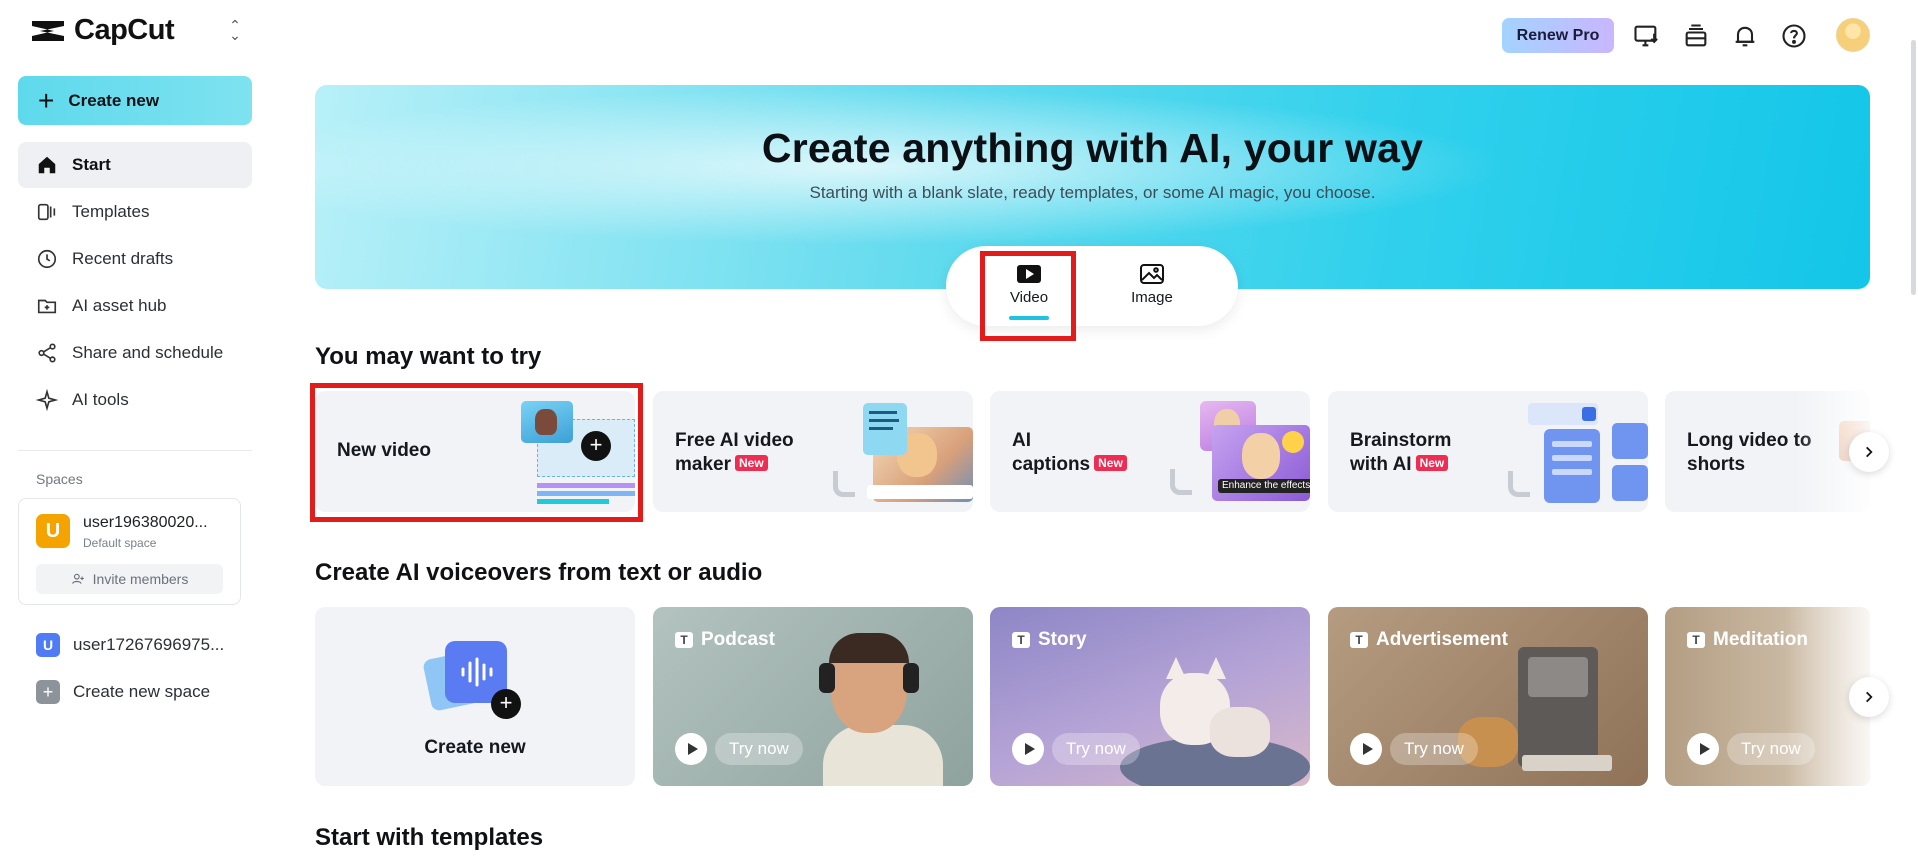 Image resolution: width=1918 pixels, height=859 pixels. What do you see at coordinates (429, 837) in the screenshot?
I see `templates-section-title: Start with templates` at bounding box center [429, 837].